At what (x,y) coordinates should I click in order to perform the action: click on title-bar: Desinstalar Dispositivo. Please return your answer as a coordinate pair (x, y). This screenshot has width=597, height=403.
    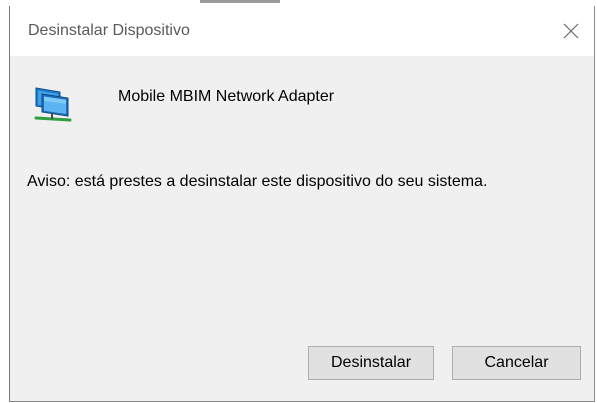
    Looking at the image, I should click on (302, 31).